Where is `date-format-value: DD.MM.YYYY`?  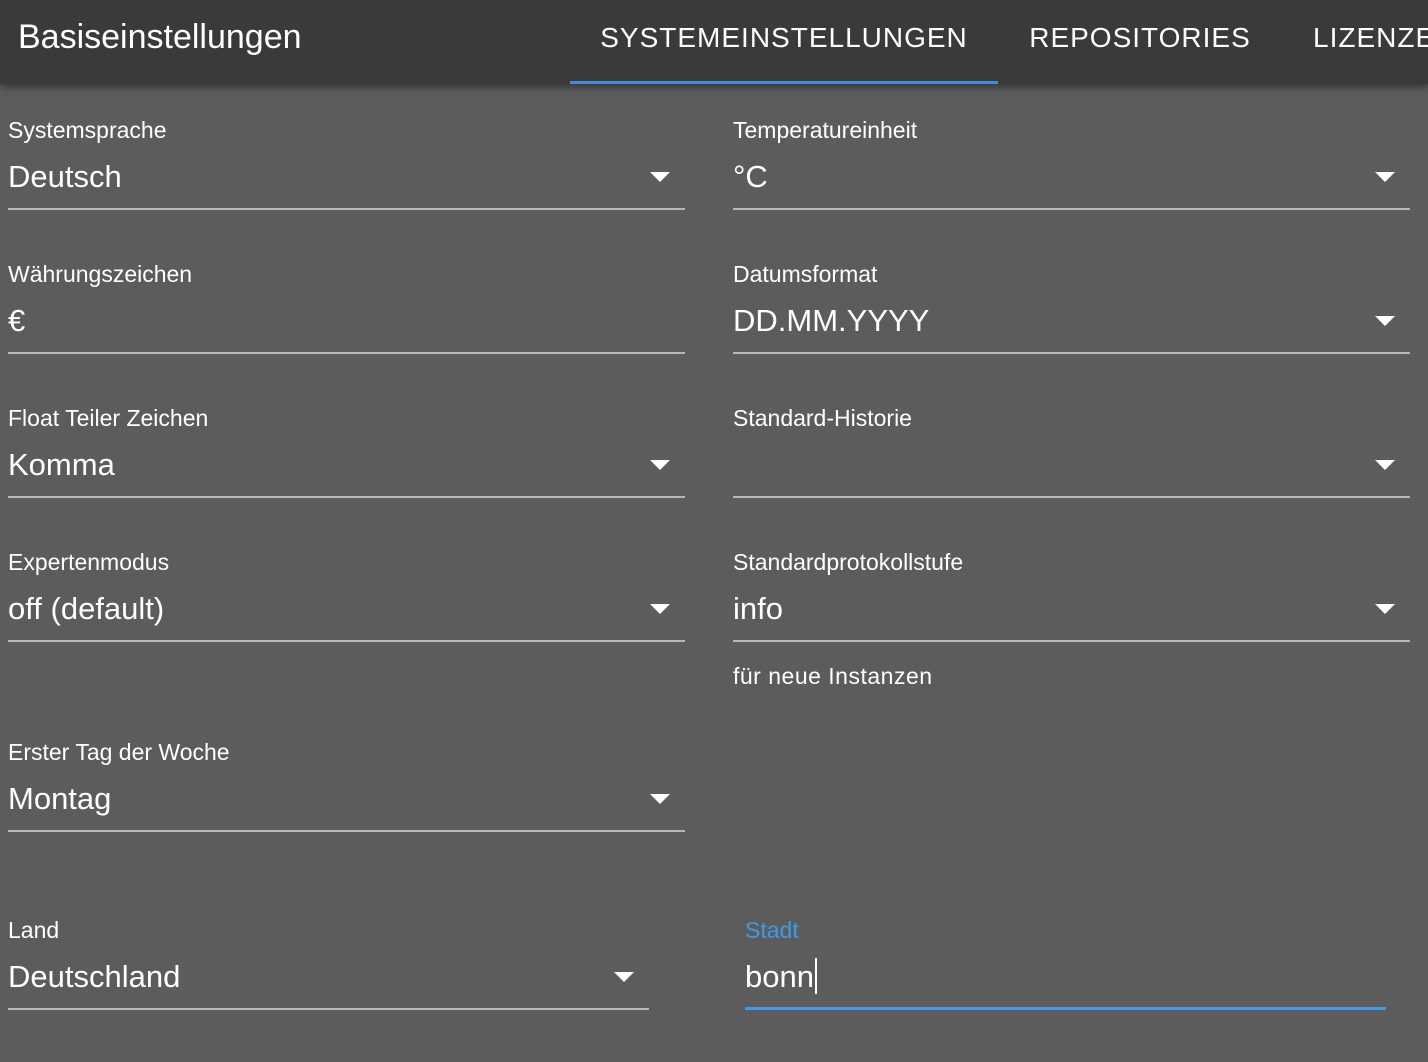
date-format-value: DD.MM.YYYY is located at coordinates (831, 320).